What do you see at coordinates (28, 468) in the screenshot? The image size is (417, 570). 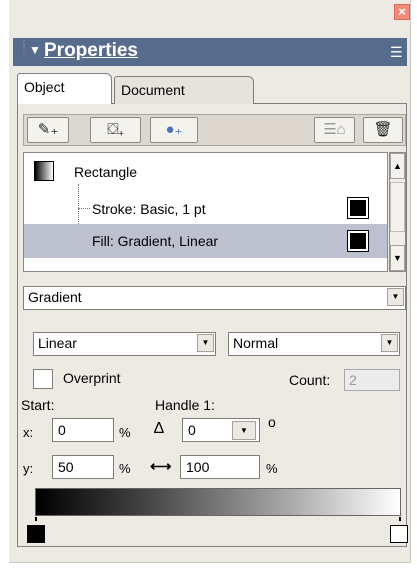 I see `y-label: y:` at bounding box center [28, 468].